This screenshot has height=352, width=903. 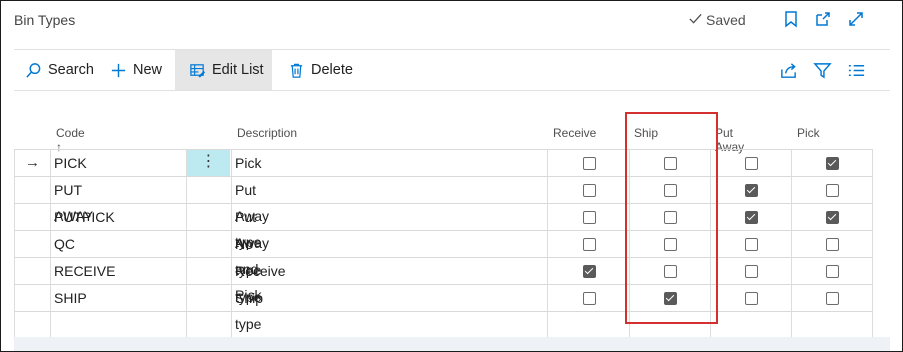 I want to click on description-cell: Put Away type, so click(x=252, y=213).